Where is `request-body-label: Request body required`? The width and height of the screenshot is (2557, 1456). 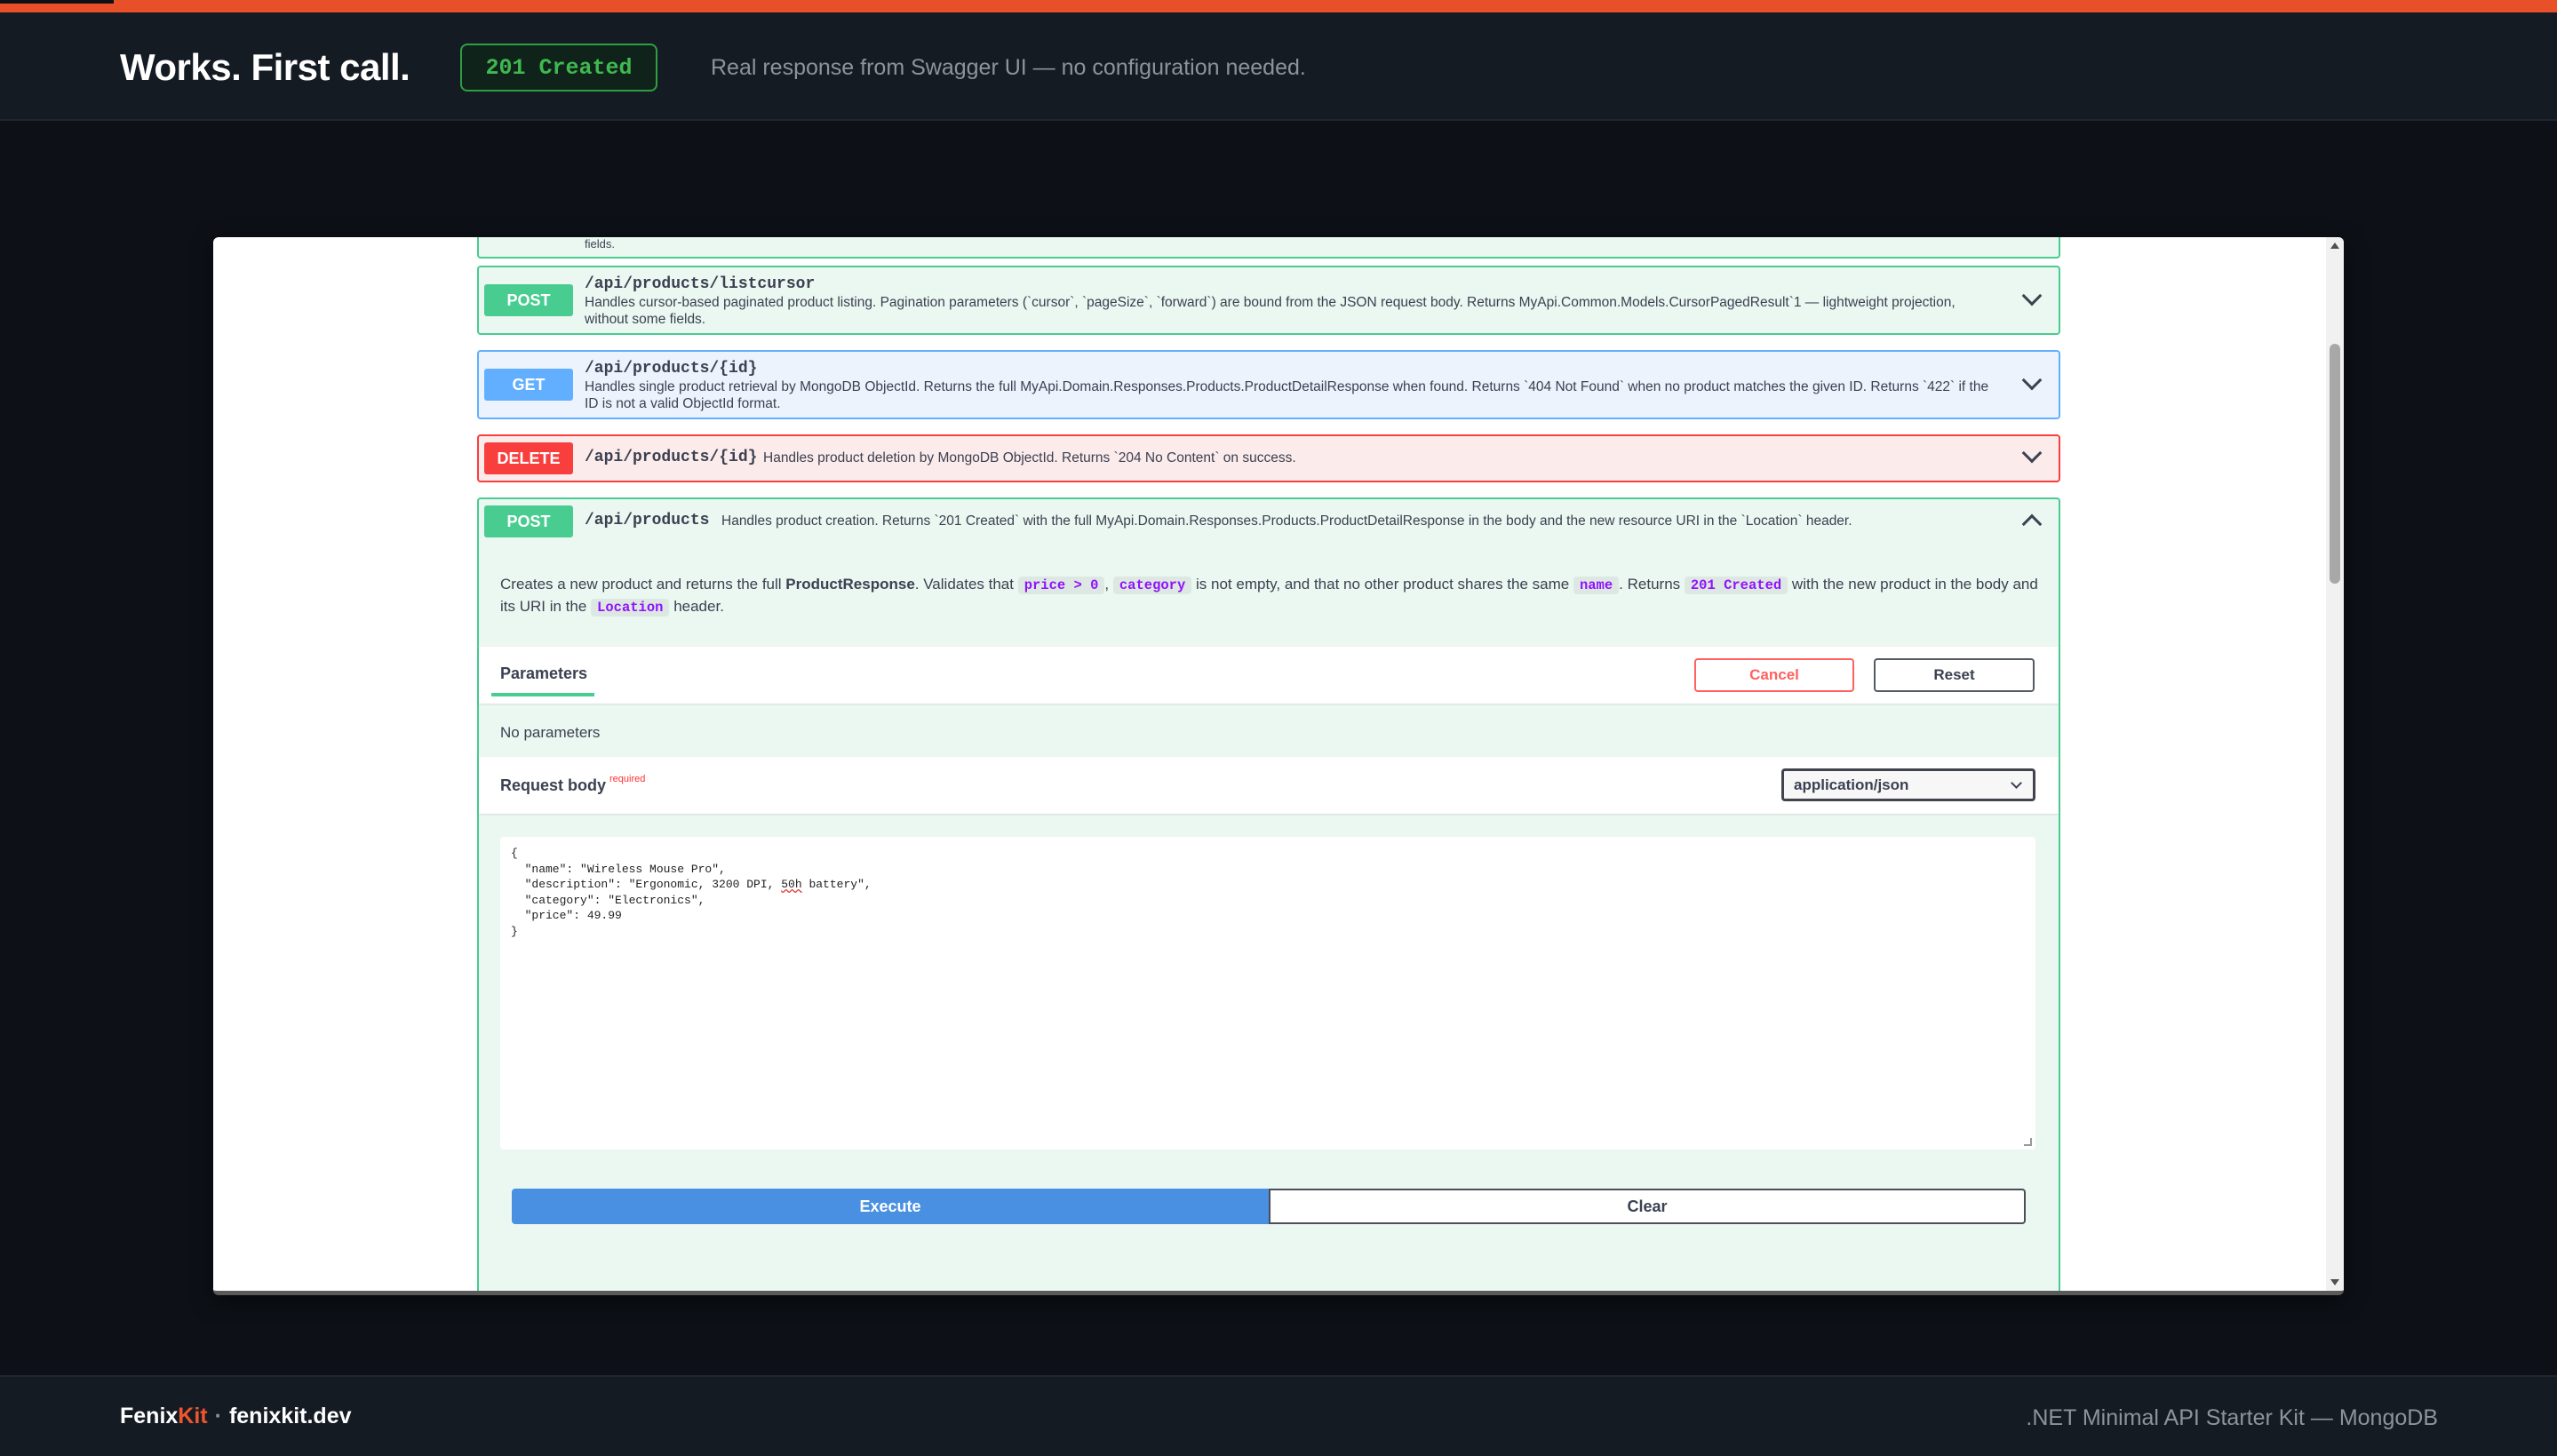 request-body-label: Request body required is located at coordinates (573, 784).